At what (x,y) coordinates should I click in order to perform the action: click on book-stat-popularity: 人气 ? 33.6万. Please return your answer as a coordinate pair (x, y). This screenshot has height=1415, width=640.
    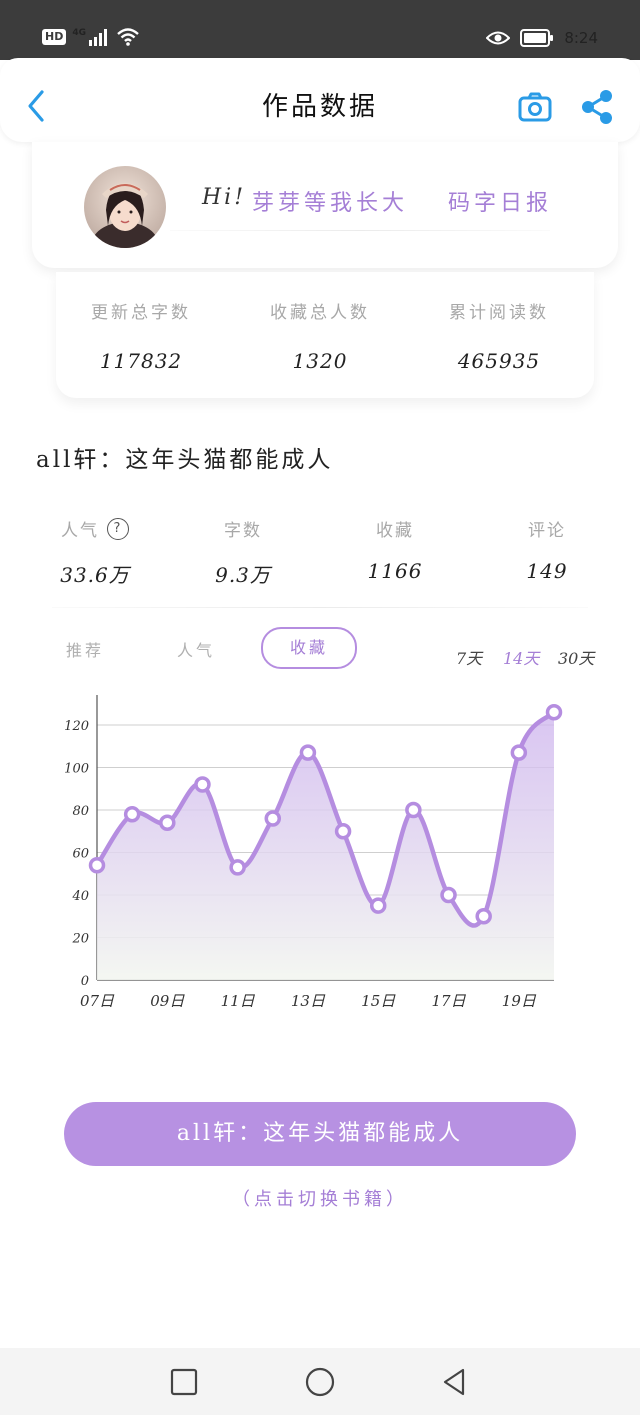
    Looking at the image, I should click on (95, 552).